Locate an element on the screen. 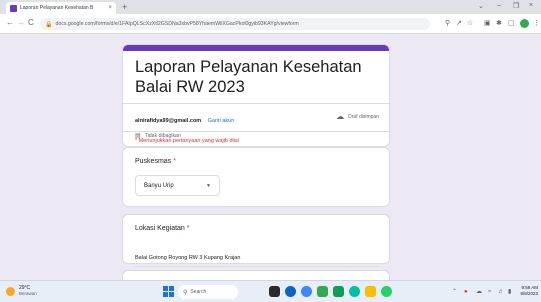 The width and height of the screenshot is (541, 302). lock-icon: 🔒 is located at coordinates (49, 24).